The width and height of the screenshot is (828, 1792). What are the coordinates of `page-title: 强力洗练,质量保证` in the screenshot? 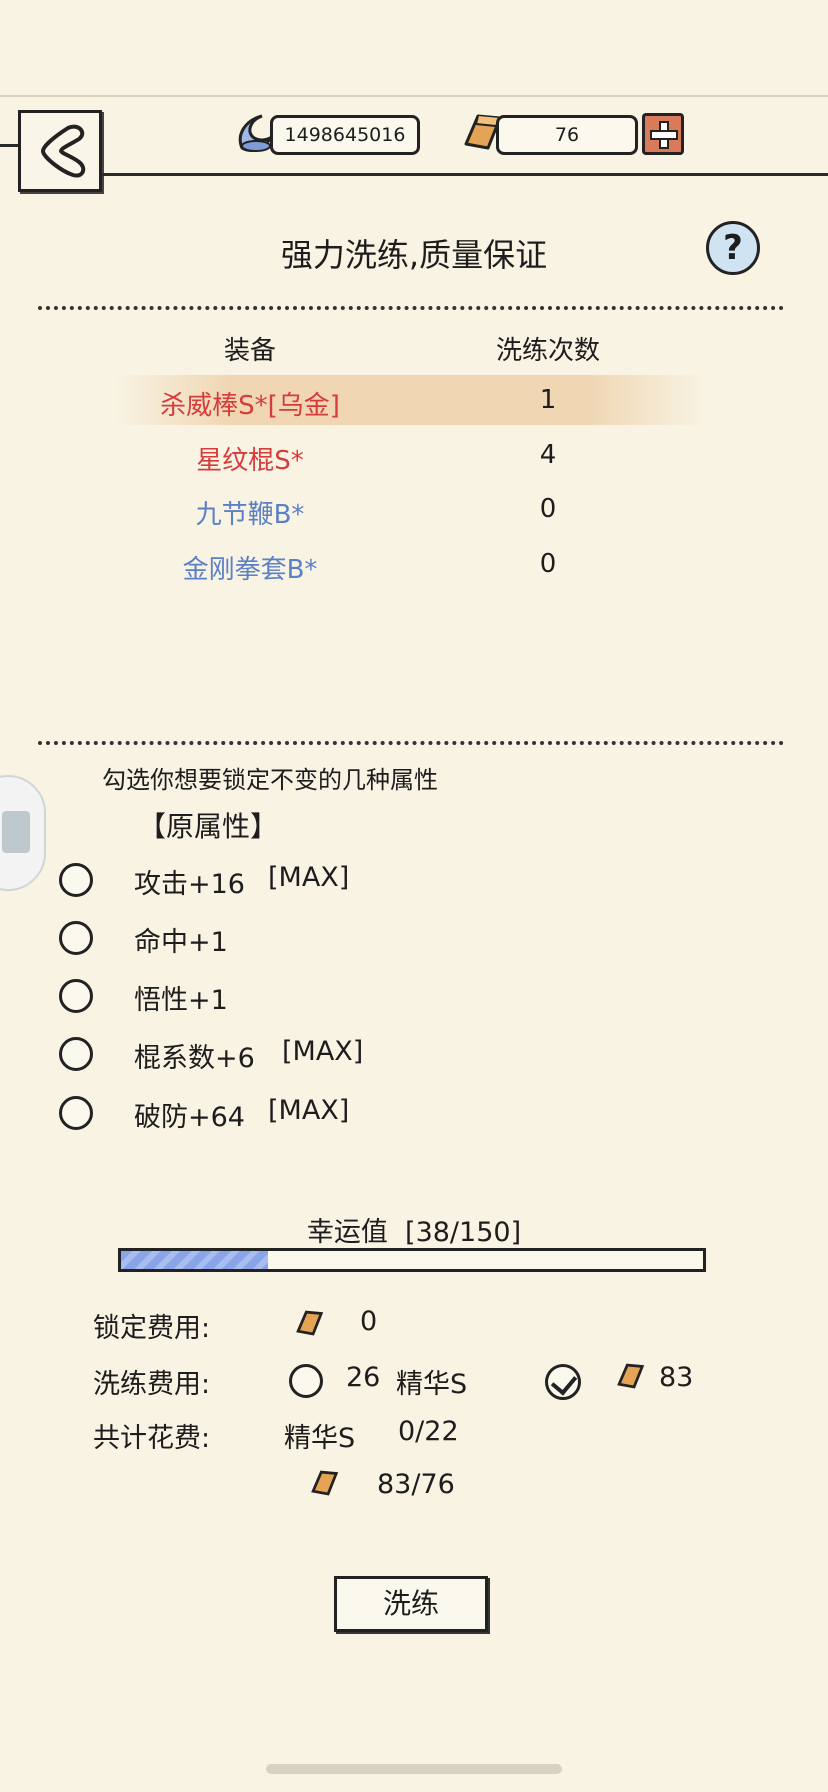 It's located at (414, 255).